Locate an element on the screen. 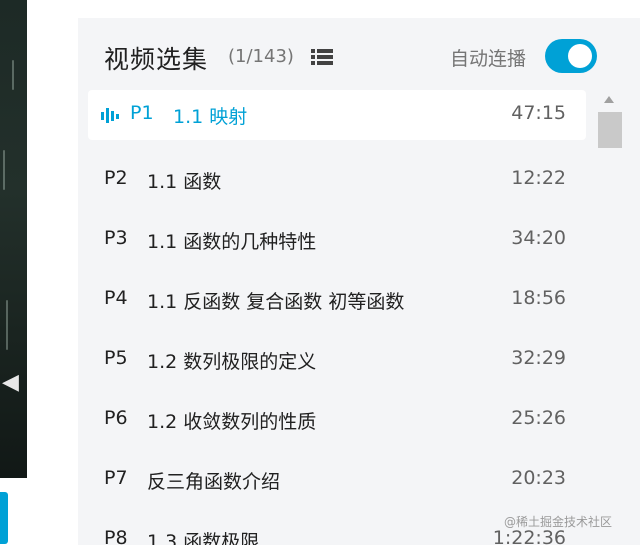 This screenshot has height=545, width=640. scroll-up-arrow-icon is located at coordinates (609, 99).